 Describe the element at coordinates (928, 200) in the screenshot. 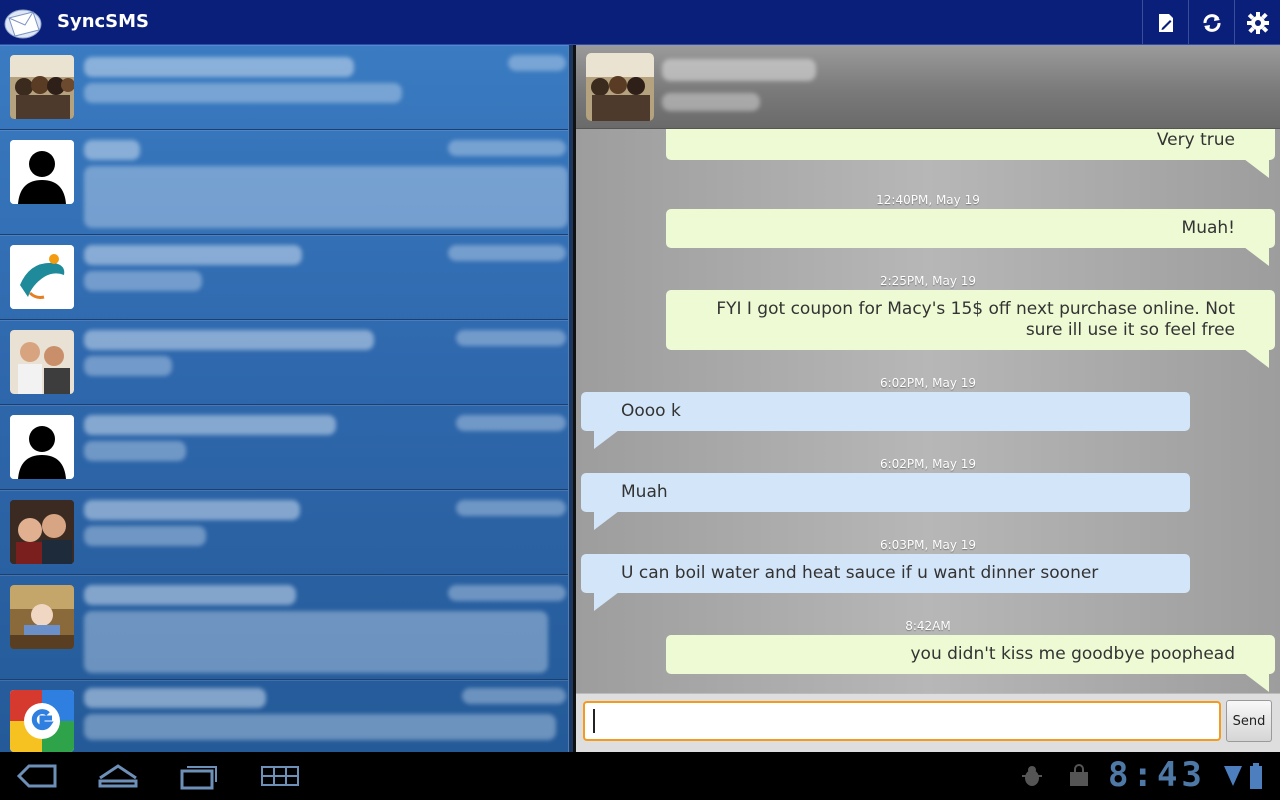

I see `message-timestamp: 12:40PM, May 19` at that location.